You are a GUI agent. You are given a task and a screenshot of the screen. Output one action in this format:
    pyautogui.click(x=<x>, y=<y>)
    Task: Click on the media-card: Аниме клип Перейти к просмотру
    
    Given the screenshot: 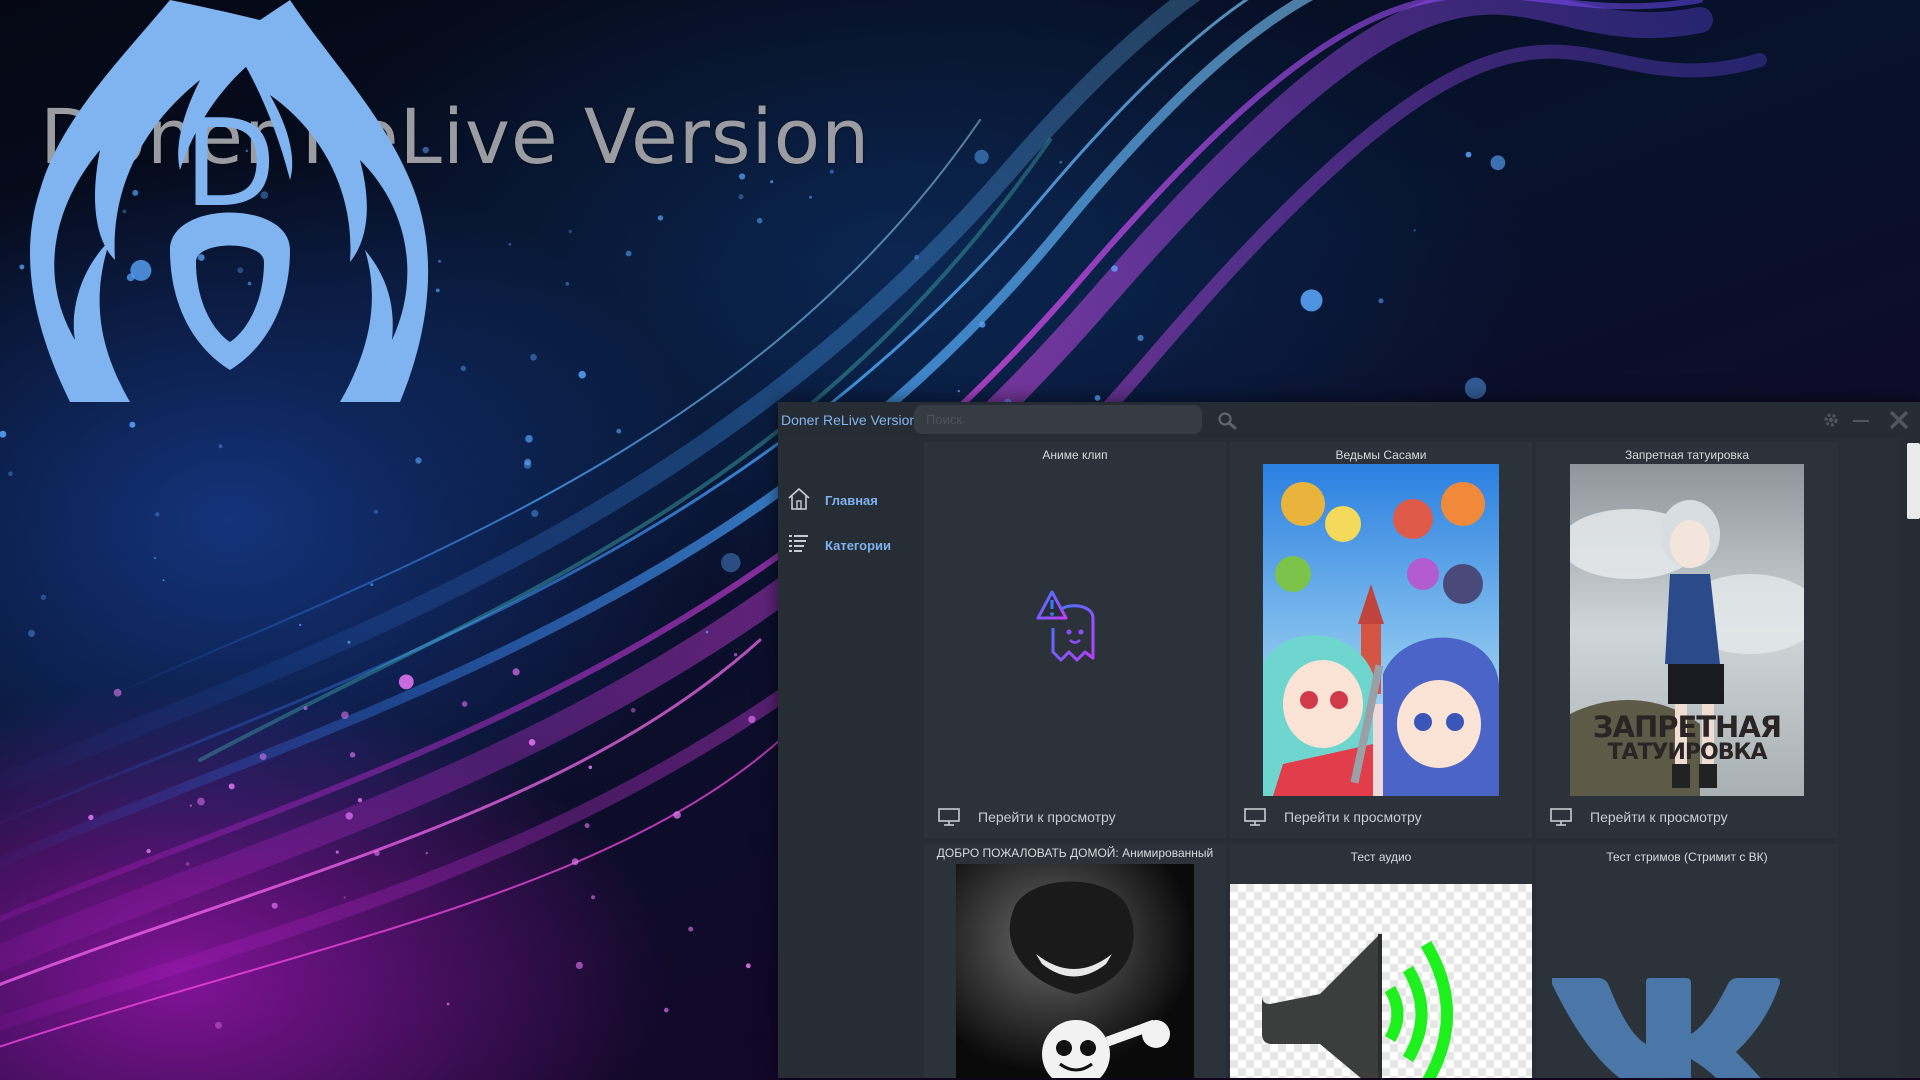 What is the action you would take?
    pyautogui.click(x=1075, y=640)
    